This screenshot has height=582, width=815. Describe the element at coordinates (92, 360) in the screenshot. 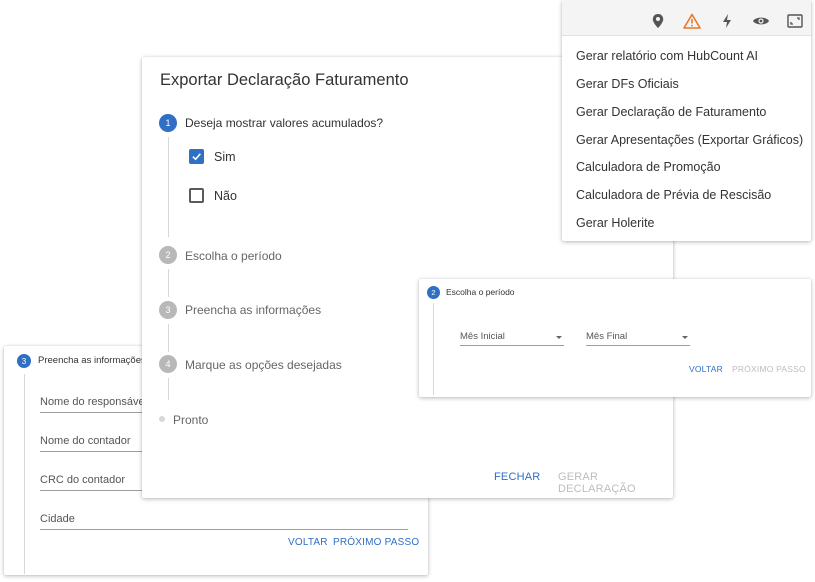

I see `card-step-title: Preencha as informações` at that location.